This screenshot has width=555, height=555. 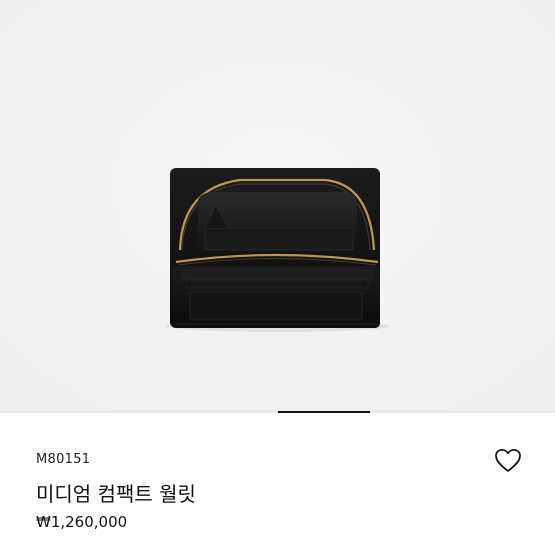 I want to click on wishlist-button, so click(x=508, y=460).